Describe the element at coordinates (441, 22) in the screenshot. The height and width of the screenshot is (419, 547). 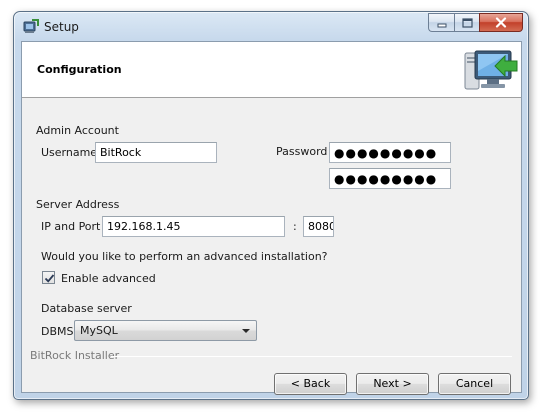
I see `minimize-button` at that location.